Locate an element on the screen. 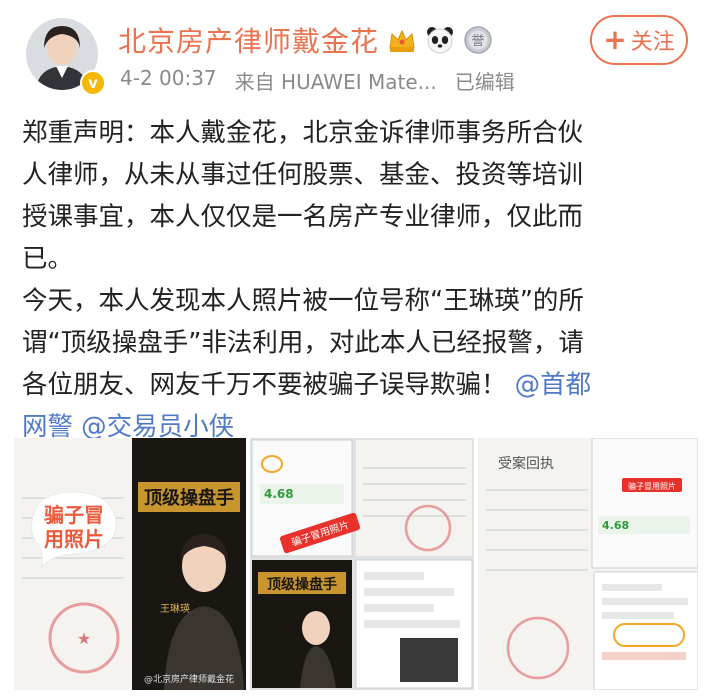  follow-label: 关注 is located at coordinates (652, 42).